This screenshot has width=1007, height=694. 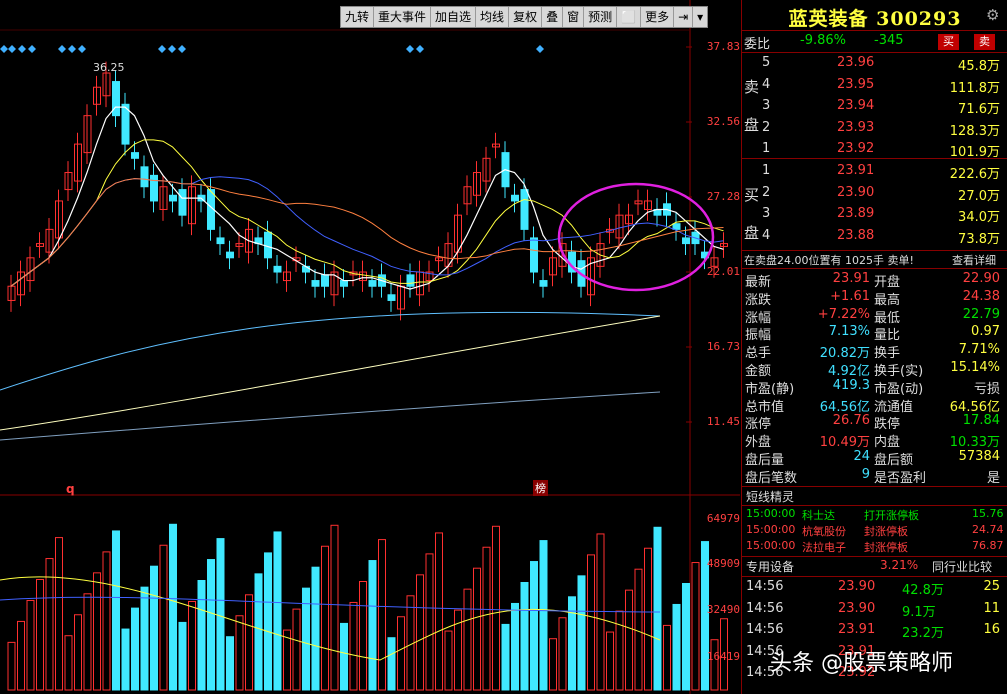 What do you see at coordinates (874, 476) in the screenshot?
I see `stat-row: 盘后笔数 9 是否盈利 是` at bounding box center [874, 476].